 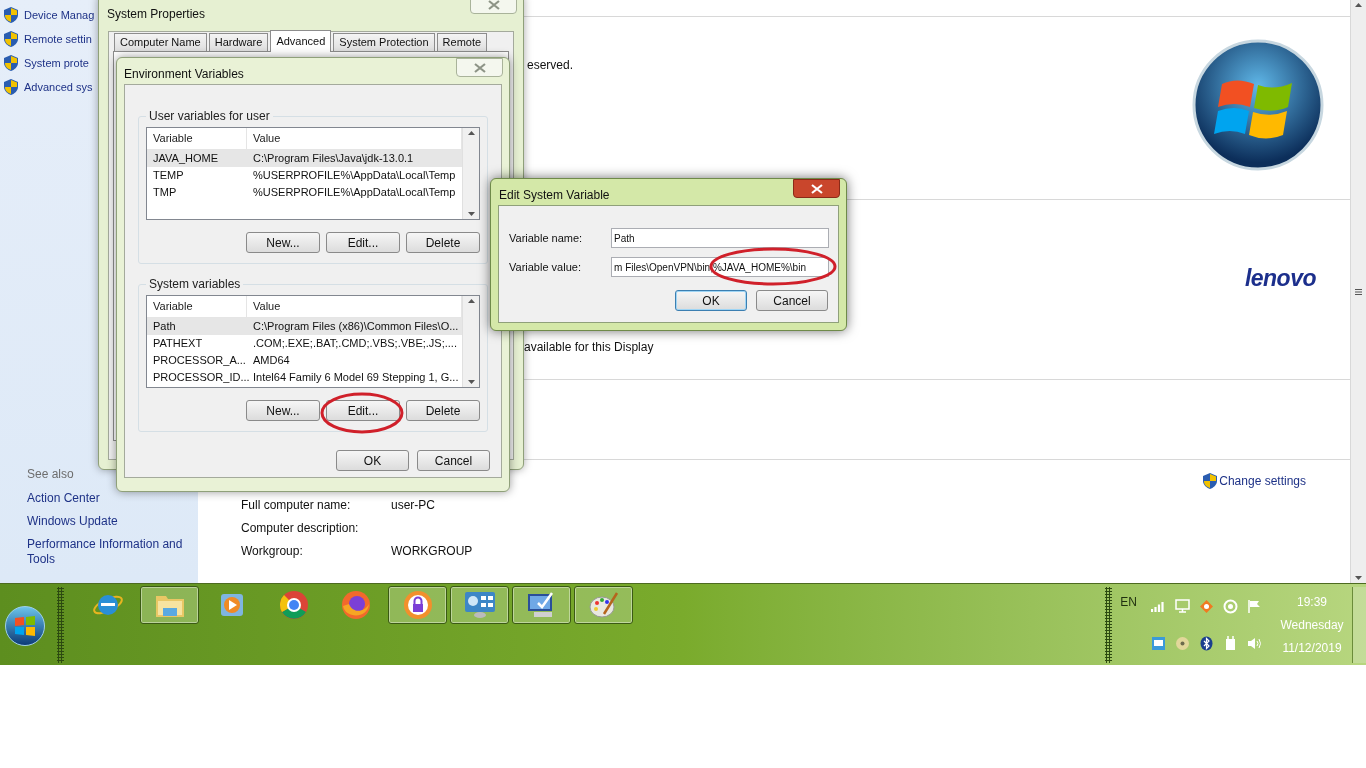 I want to click on fox-globe-icon, so click(x=355, y=605).